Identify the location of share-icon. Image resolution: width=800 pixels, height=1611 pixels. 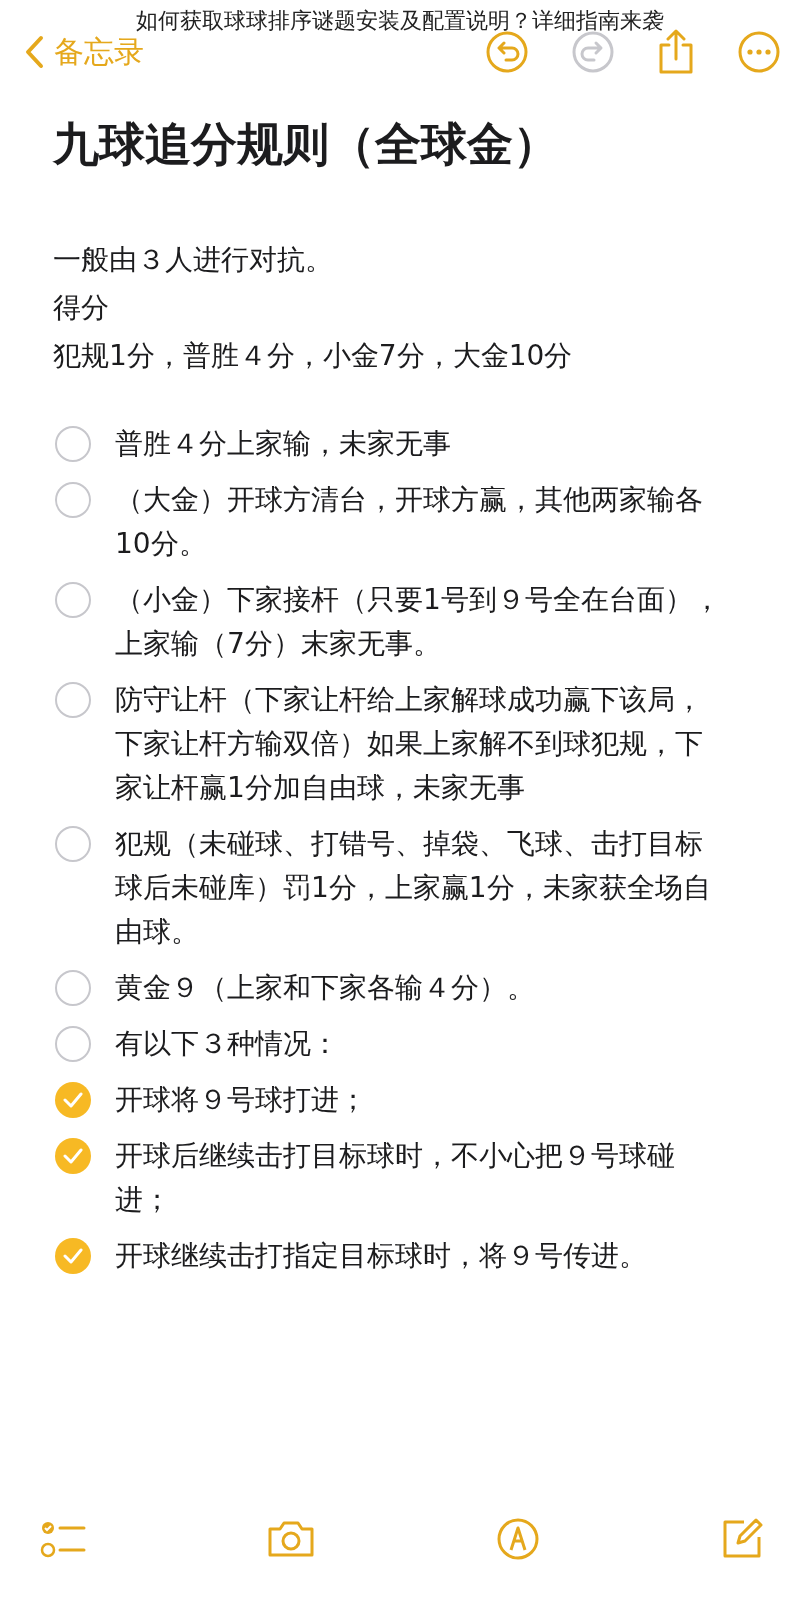
(676, 52).